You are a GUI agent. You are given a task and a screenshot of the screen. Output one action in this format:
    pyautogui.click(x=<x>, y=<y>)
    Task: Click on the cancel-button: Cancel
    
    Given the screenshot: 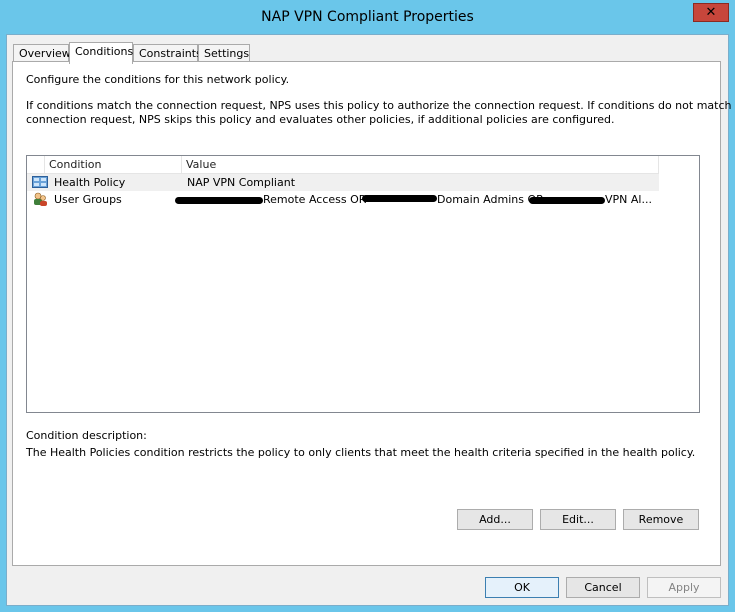 What is the action you would take?
    pyautogui.click(x=603, y=587)
    